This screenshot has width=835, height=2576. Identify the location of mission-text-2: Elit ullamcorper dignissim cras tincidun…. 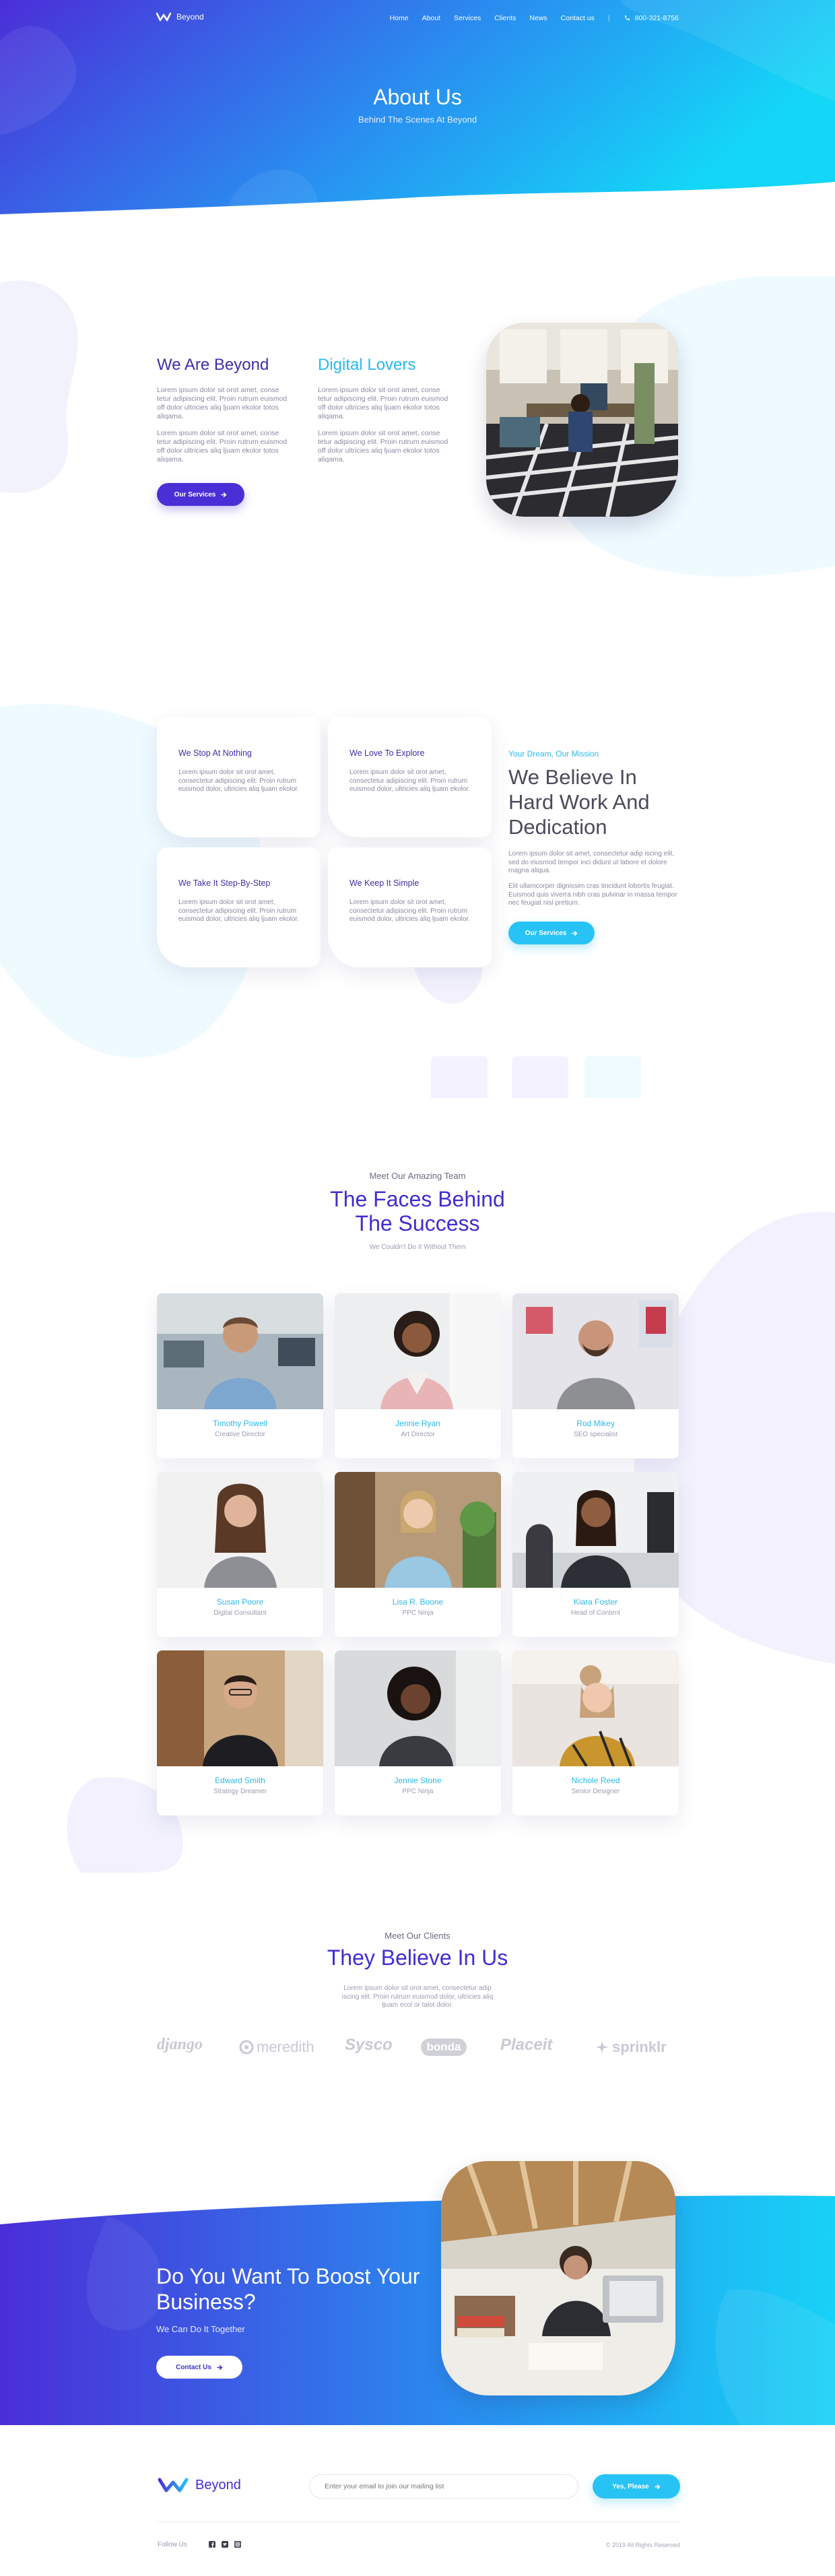
(592, 895).